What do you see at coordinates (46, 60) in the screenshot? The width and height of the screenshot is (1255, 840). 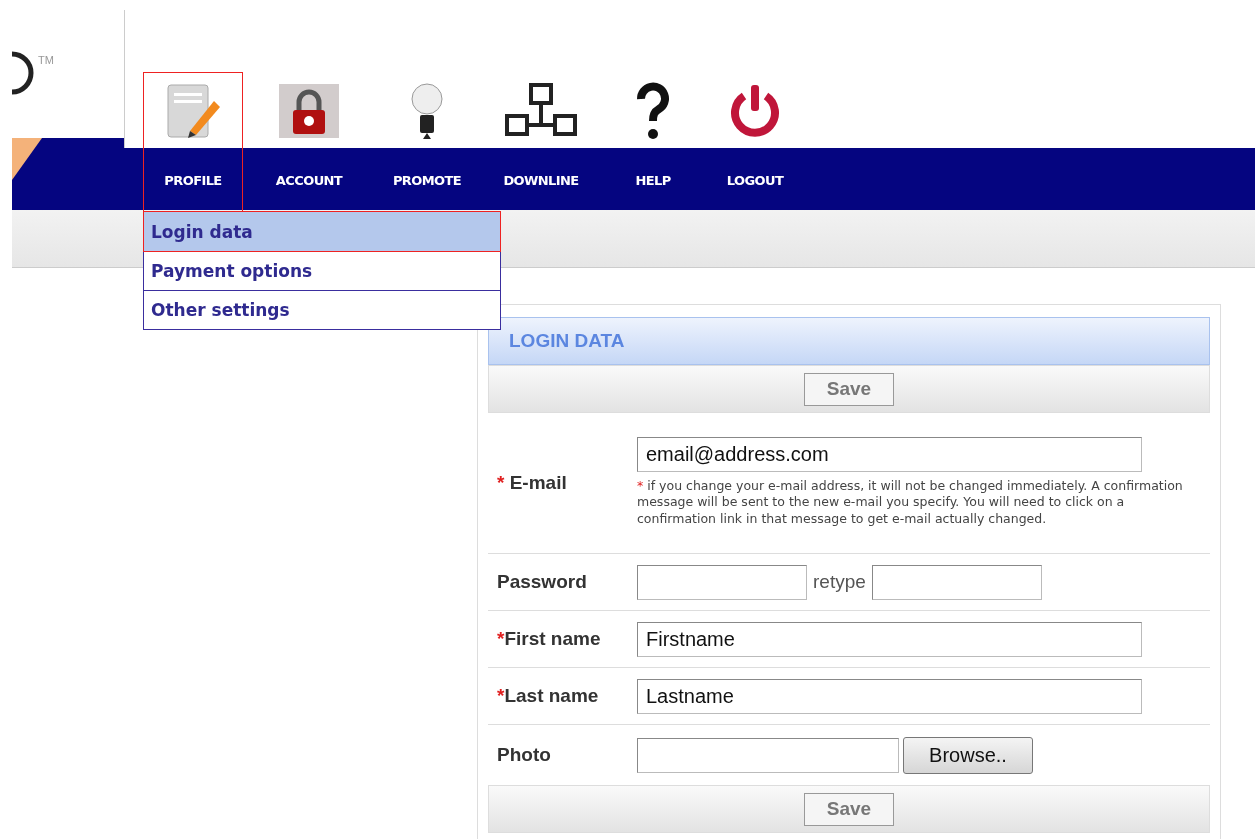 I see `trademark-sign: TM` at bounding box center [46, 60].